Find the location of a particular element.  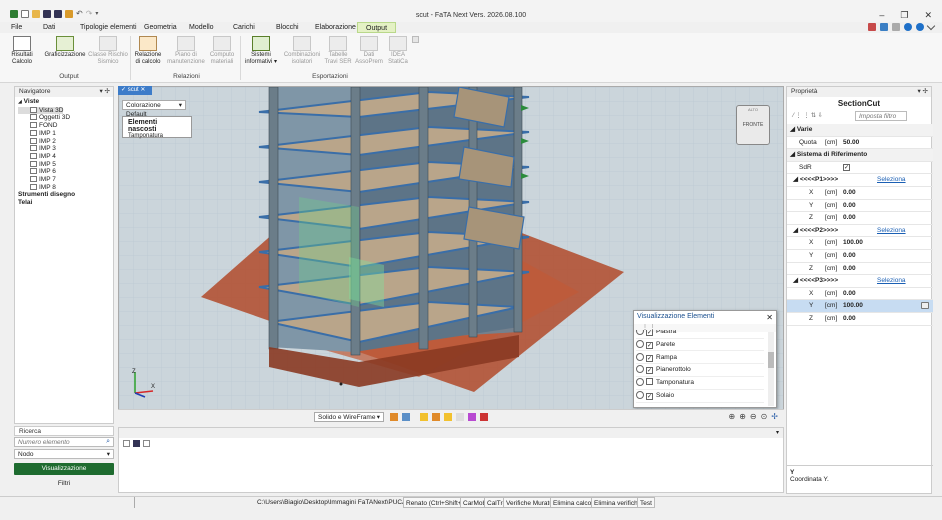

close-icon: ✕ is located at coordinates (769, 317).